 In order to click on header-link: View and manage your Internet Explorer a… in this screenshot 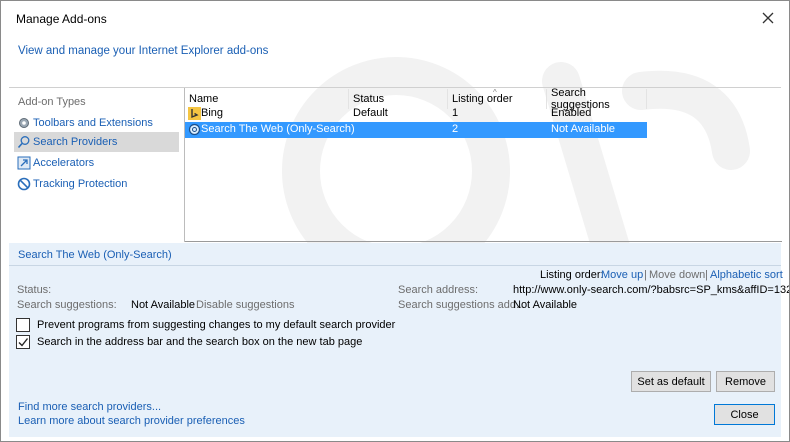, I will do `click(143, 51)`.